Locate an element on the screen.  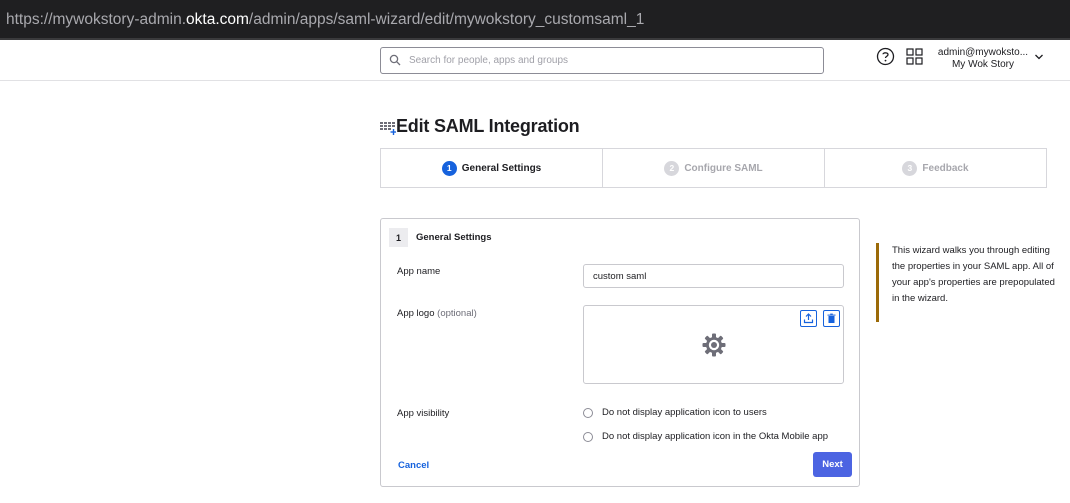
upload-logo-button is located at coordinates (808, 318).